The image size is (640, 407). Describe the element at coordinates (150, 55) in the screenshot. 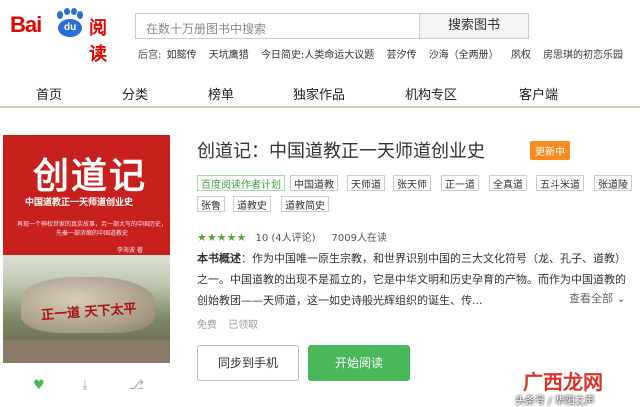

I see `hot-label: 后宫:` at that location.